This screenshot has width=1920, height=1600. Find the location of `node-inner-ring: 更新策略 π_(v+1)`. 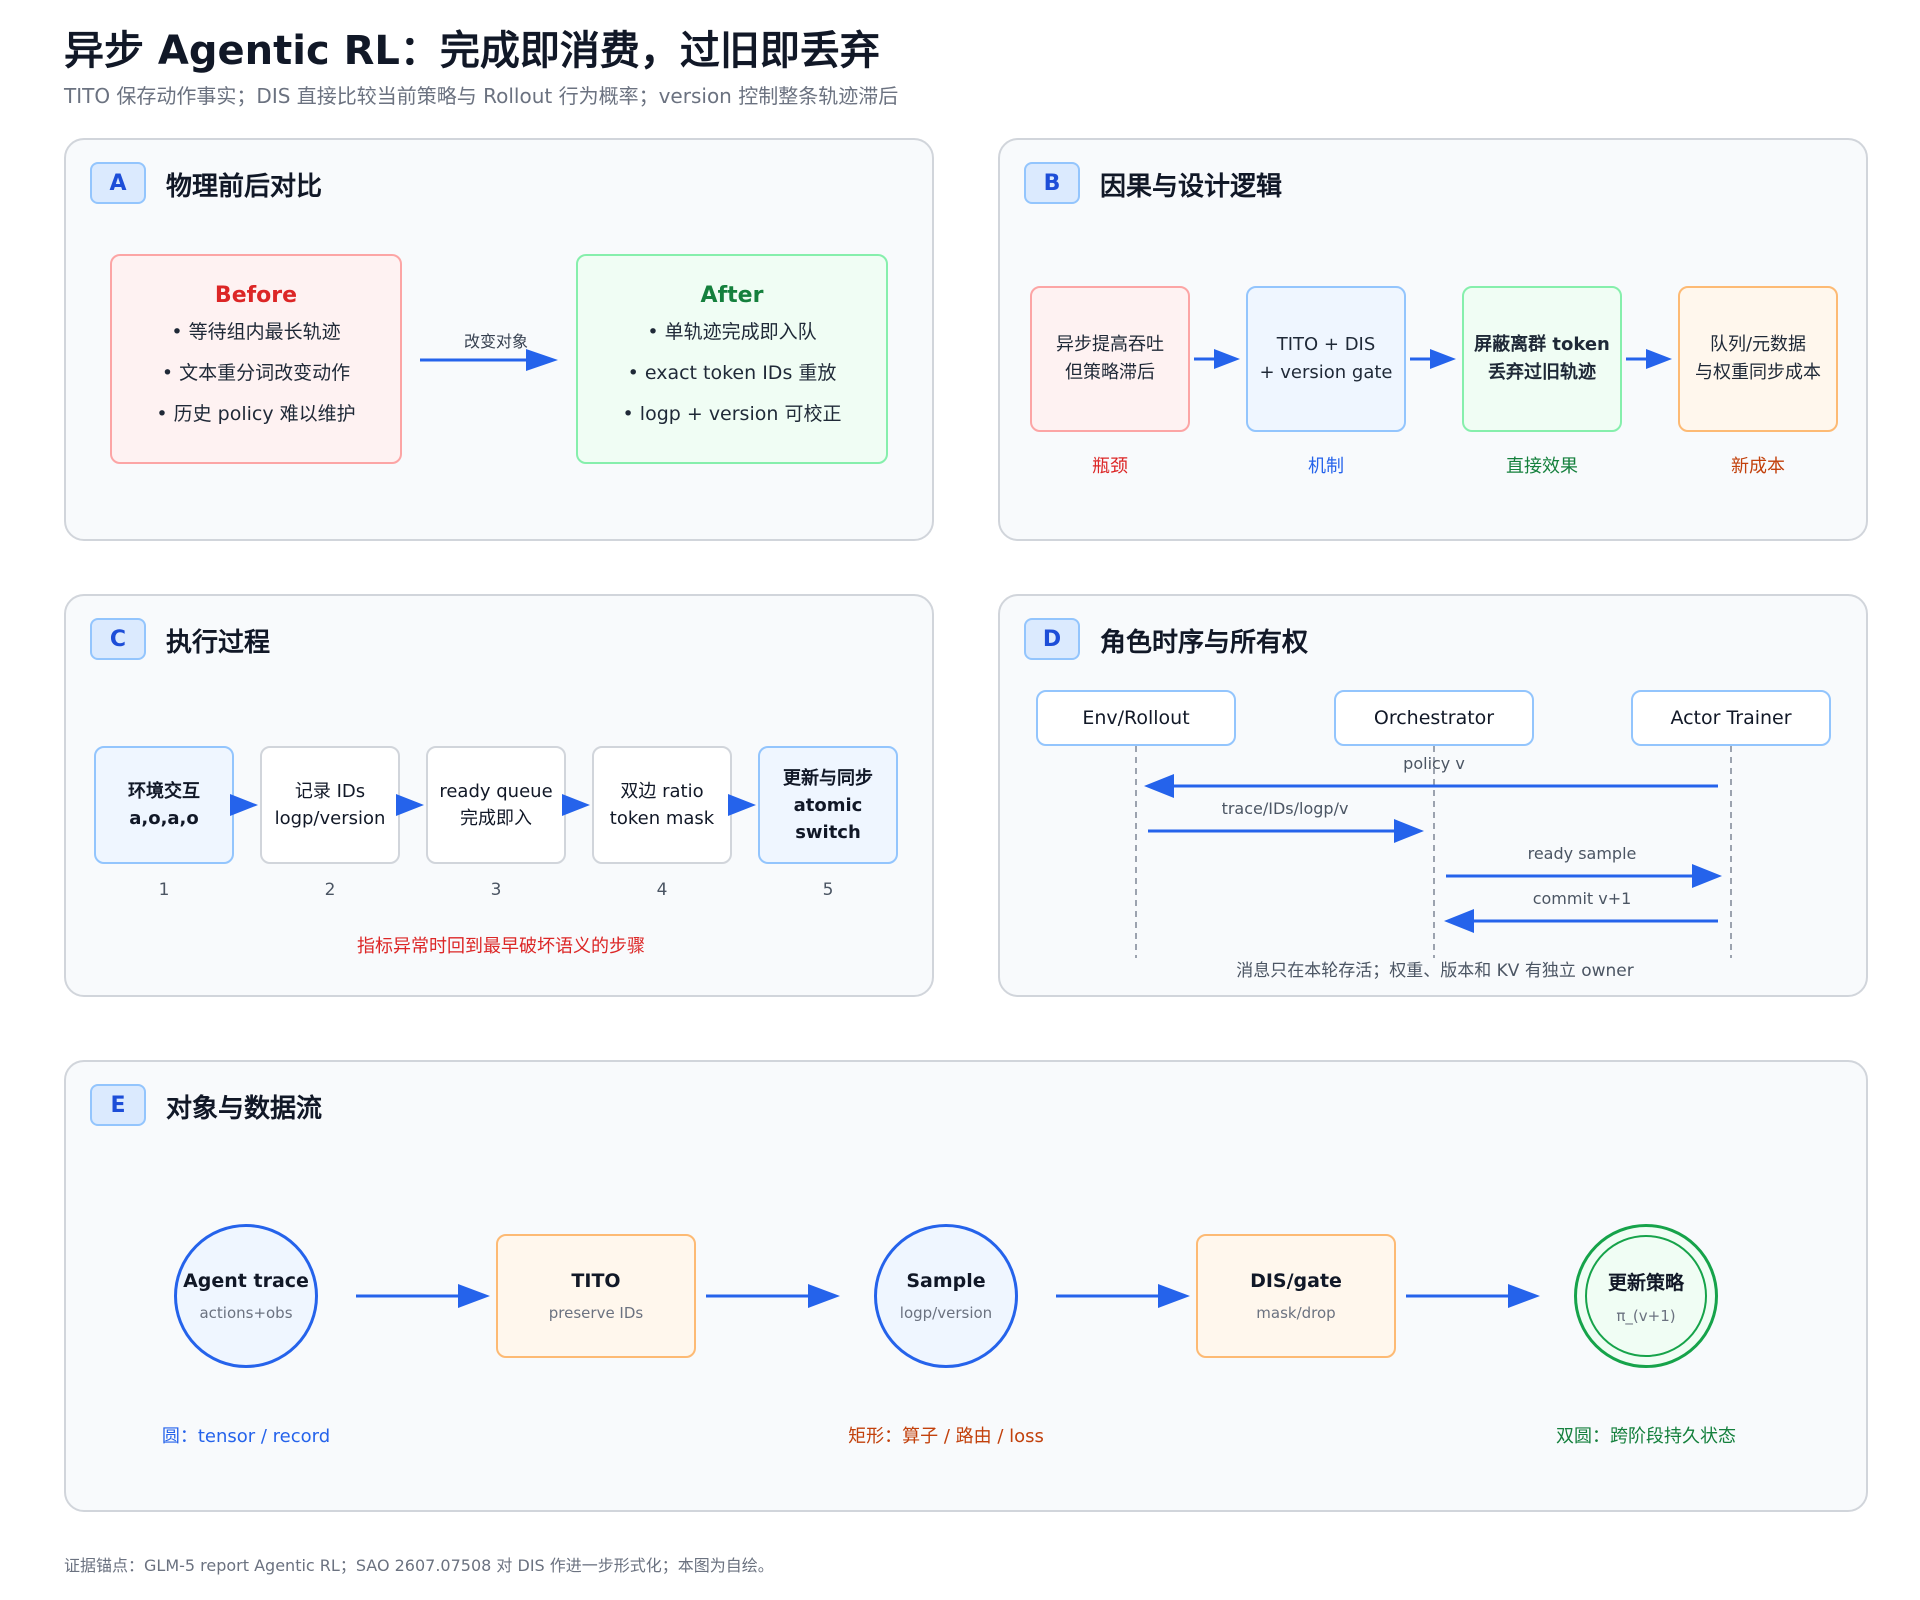

node-inner-ring: 更新策略 π_(v+1) is located at coordinates (1646, 1296).